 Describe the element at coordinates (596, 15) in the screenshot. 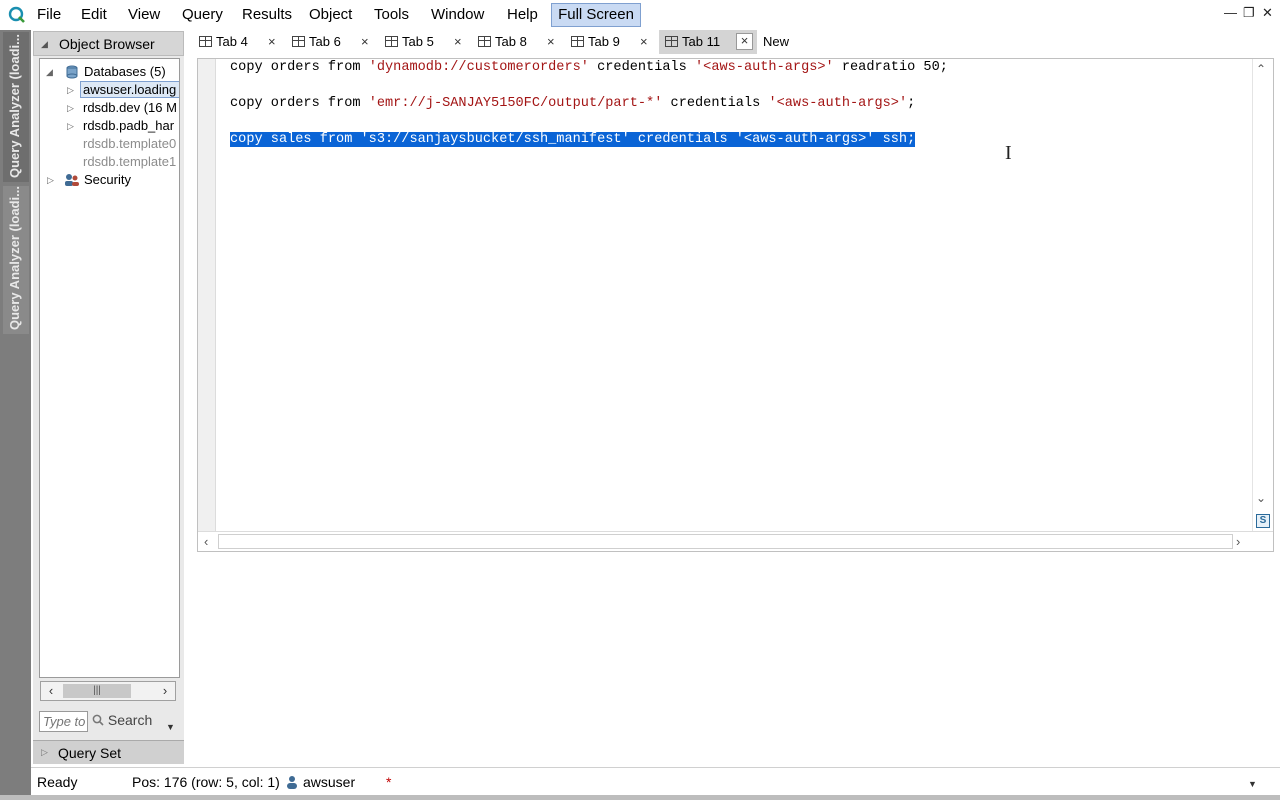

I see `fullscreen-button: Full Screen` at that location.